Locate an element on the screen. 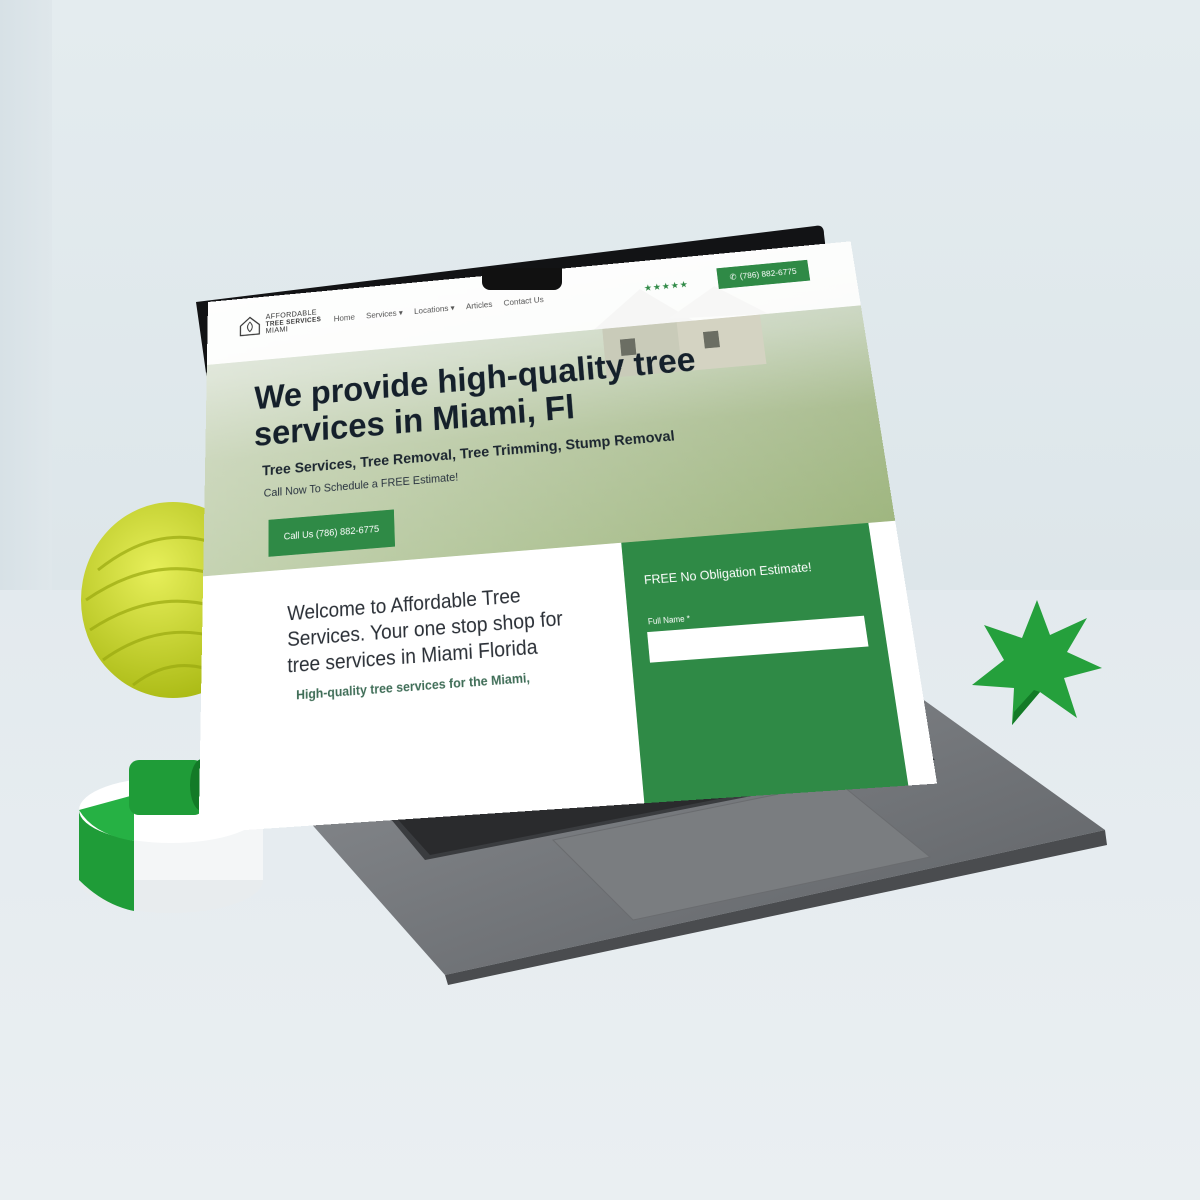 This screenshot has height=1200, width=1200. nav-services: Services ▾ is located at coordinates (384, 315).